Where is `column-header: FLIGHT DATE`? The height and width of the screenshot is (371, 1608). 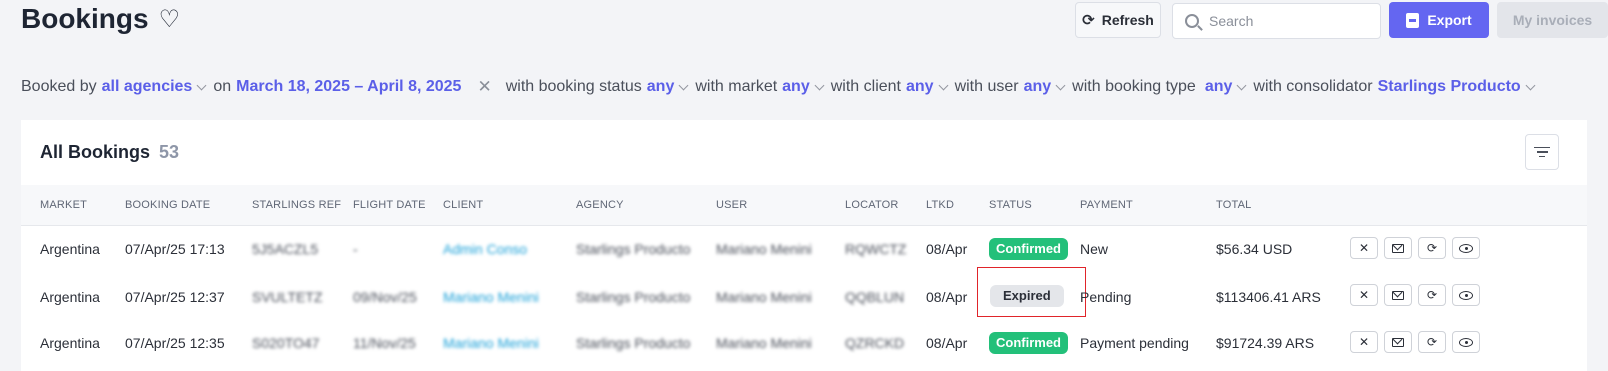
column-header: FLIGHT DATE is located at coordinates (389, 205).